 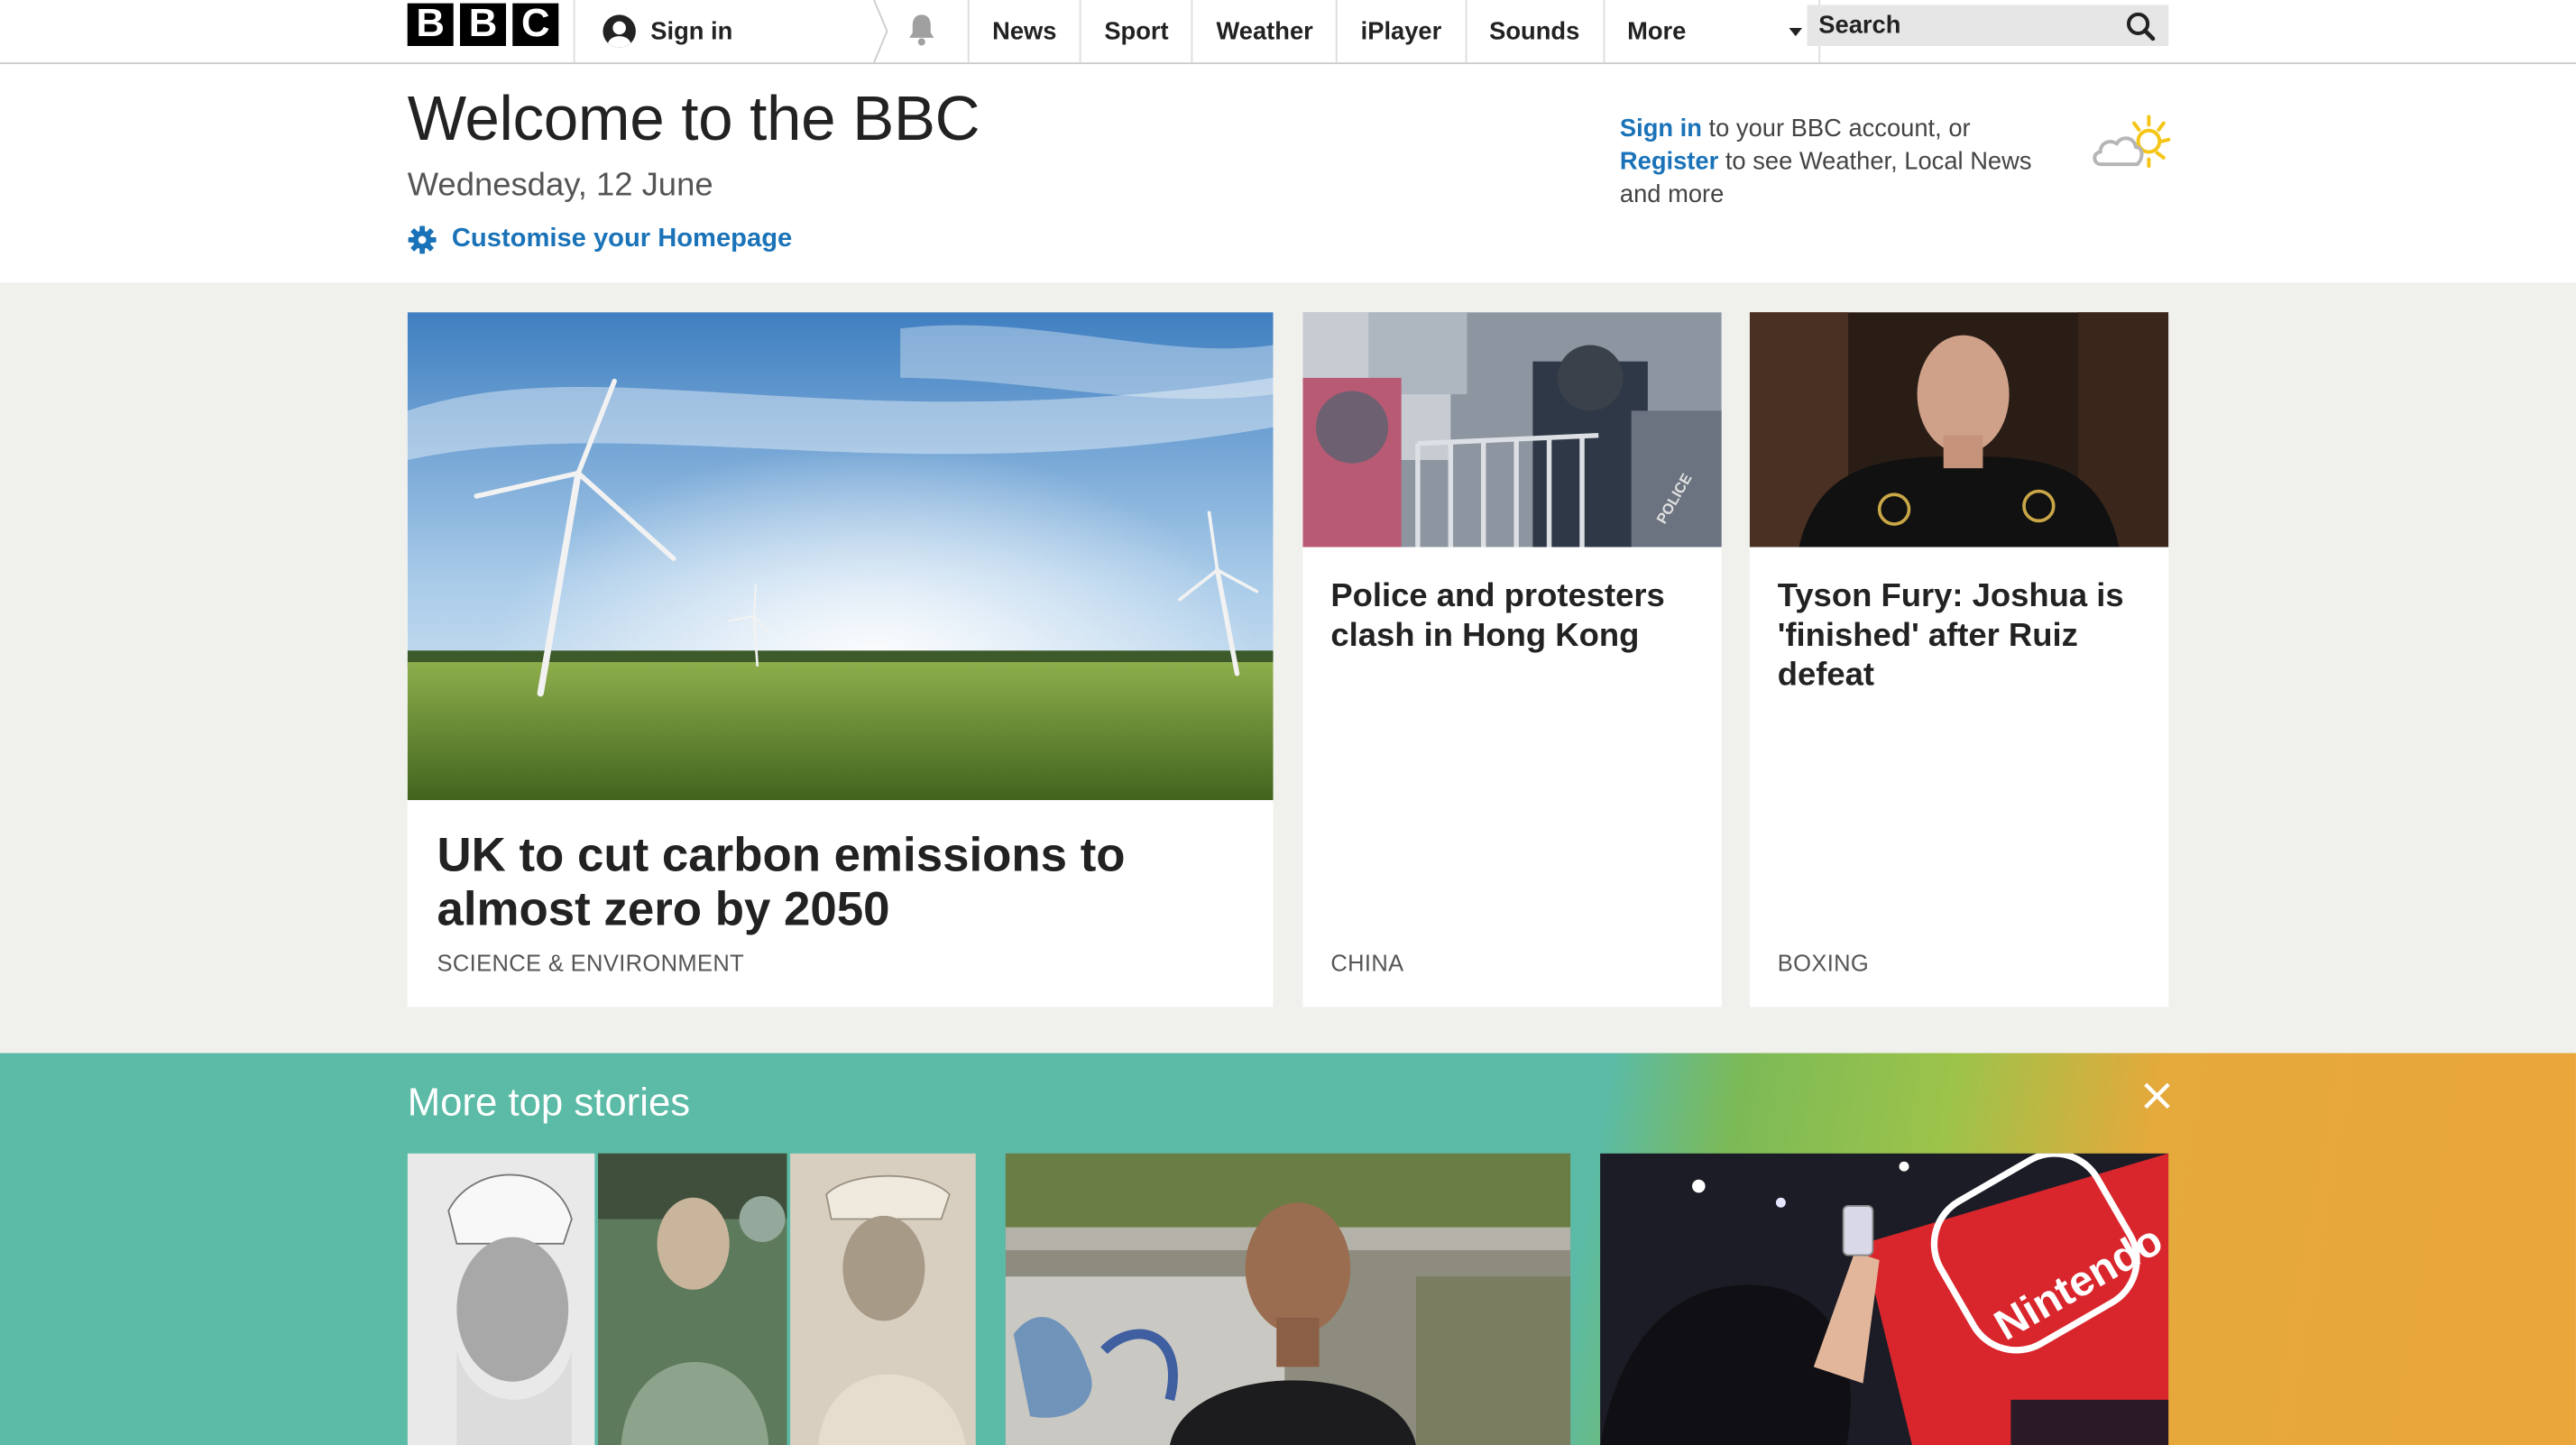 What do you see at coordinates (590, 963) in the screenshot?
I see `story-tag: SCIENCE & ENVIRONMENT` at bounding box center [590, 963].